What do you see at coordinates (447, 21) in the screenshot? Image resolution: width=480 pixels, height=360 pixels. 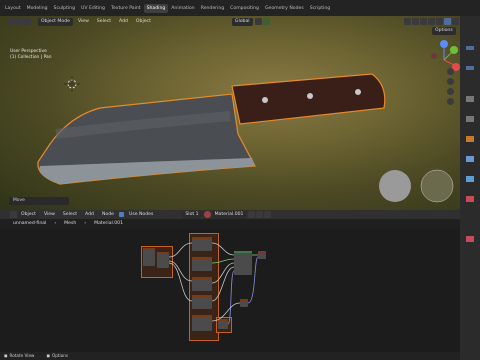 I see `shading-material-icon` at bounding box center [447, 21].